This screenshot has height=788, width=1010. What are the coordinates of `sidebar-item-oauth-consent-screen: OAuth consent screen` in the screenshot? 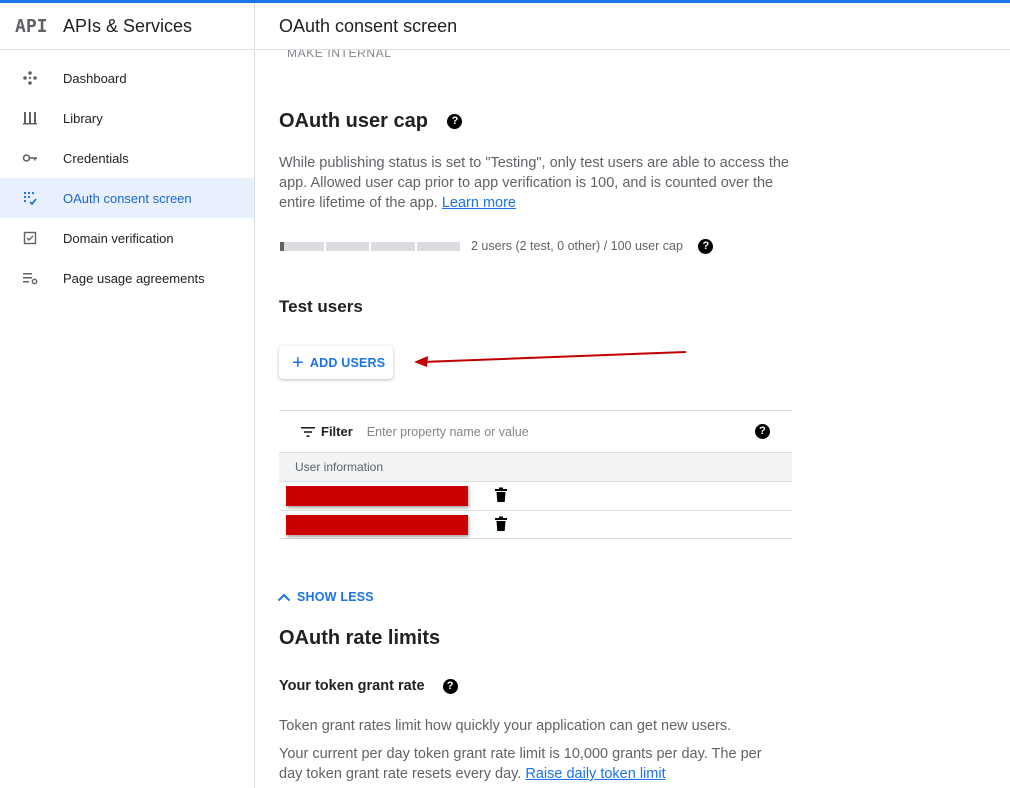 It's located at (127, 198).